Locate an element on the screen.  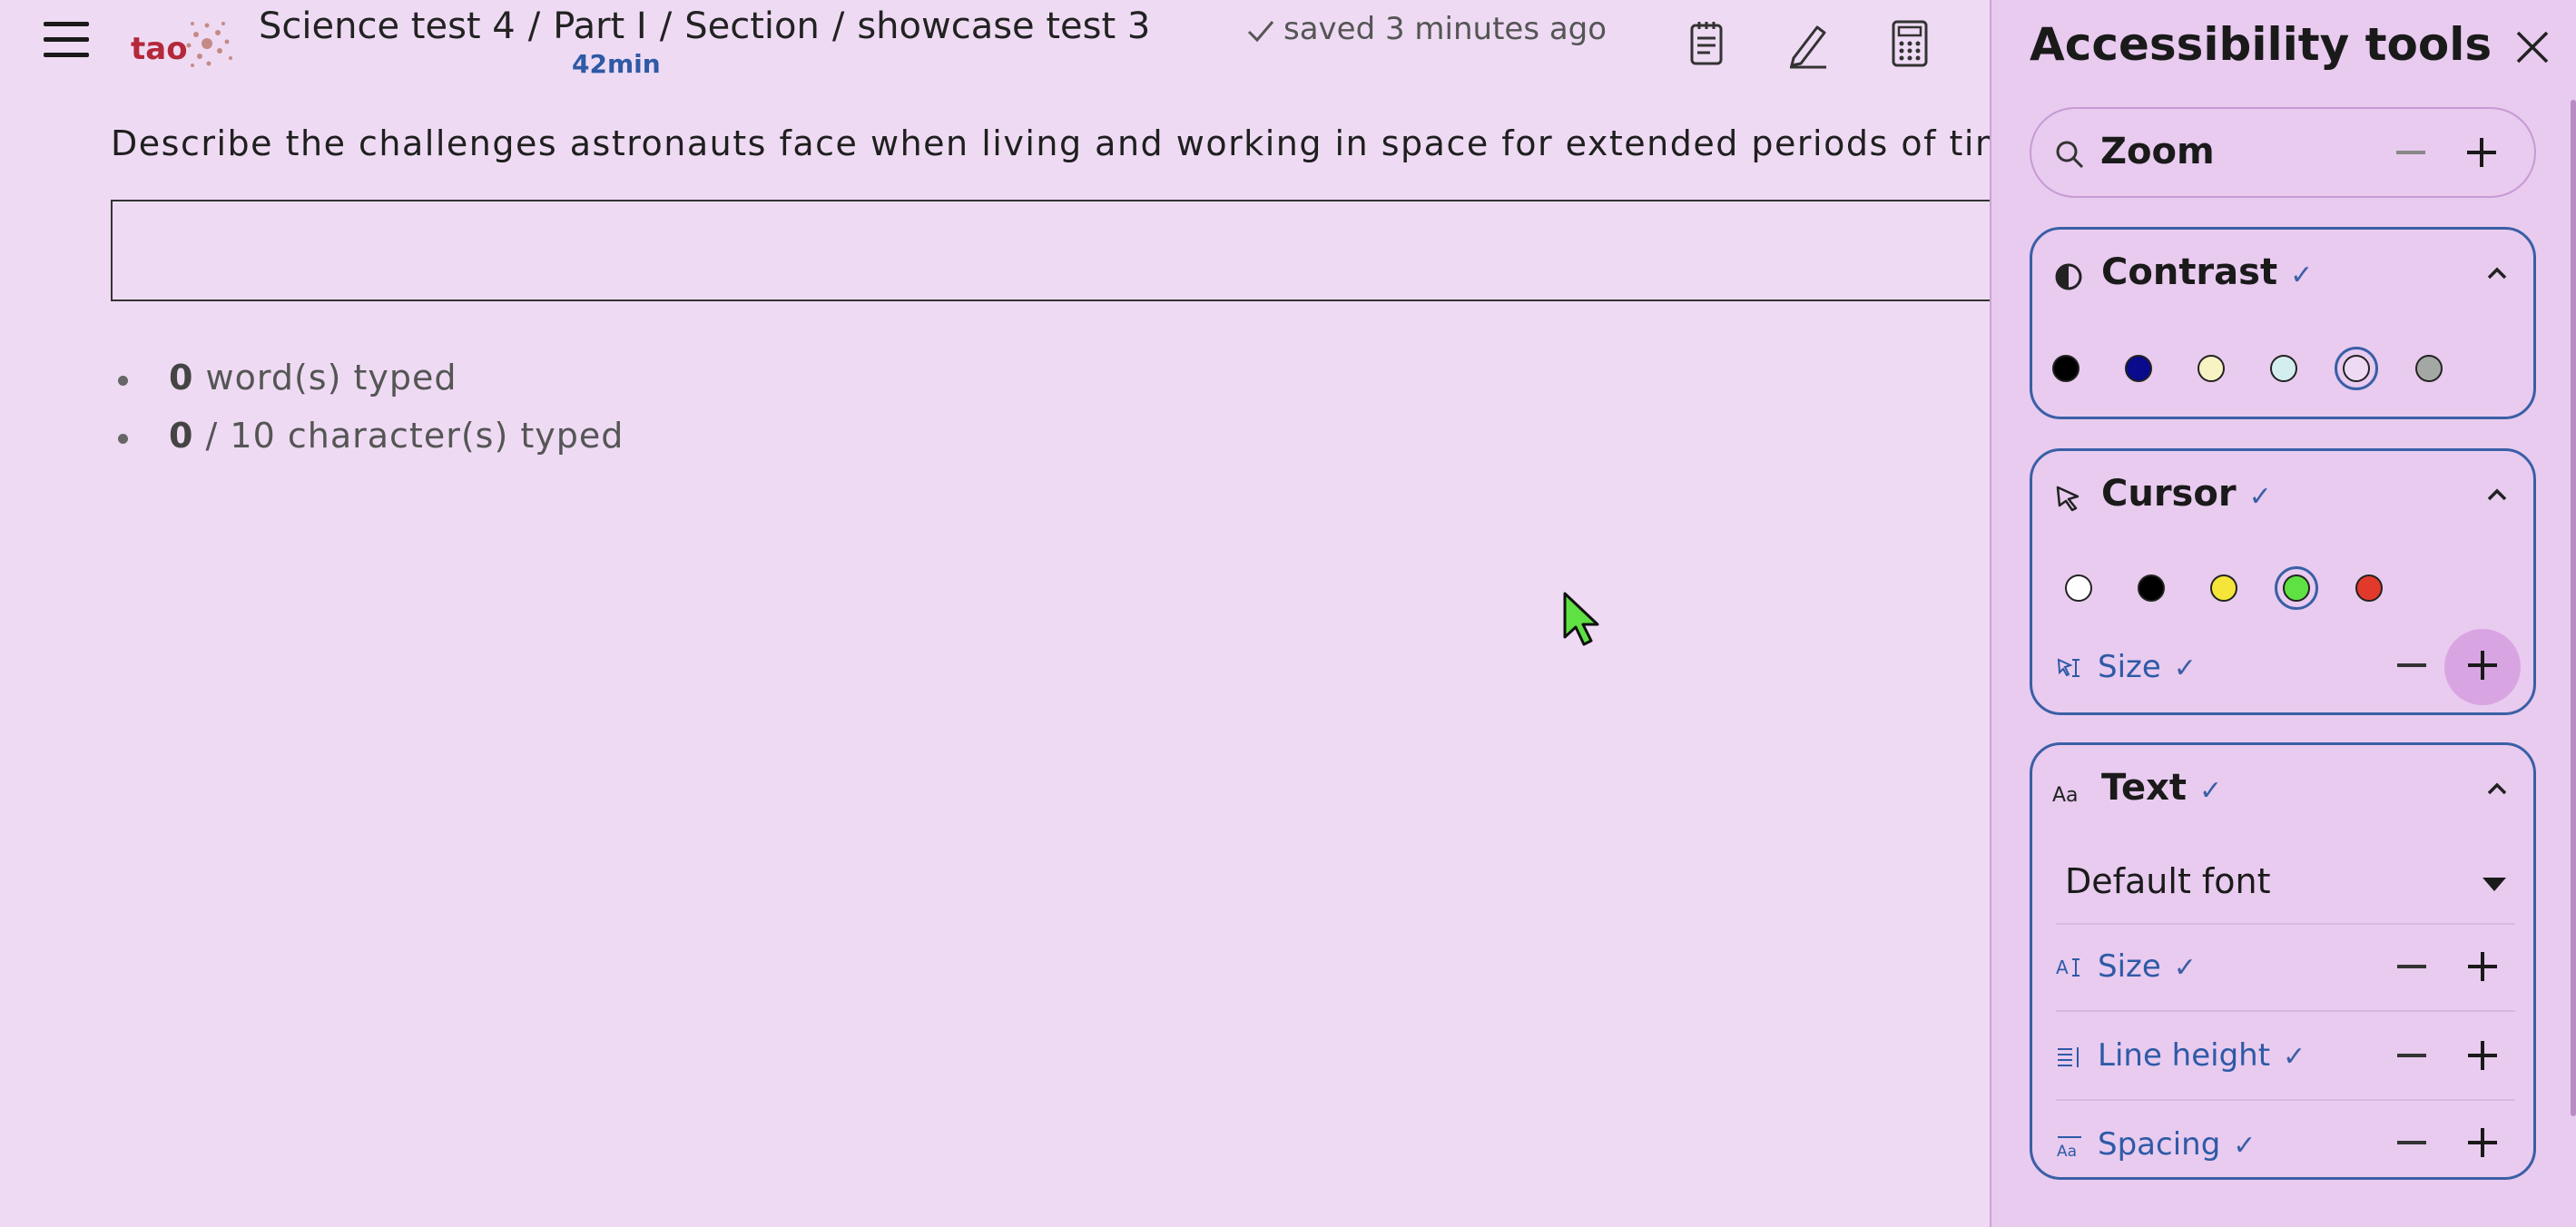
line-height-row: Line height ✓ is located at coordinates (2285, 1056).